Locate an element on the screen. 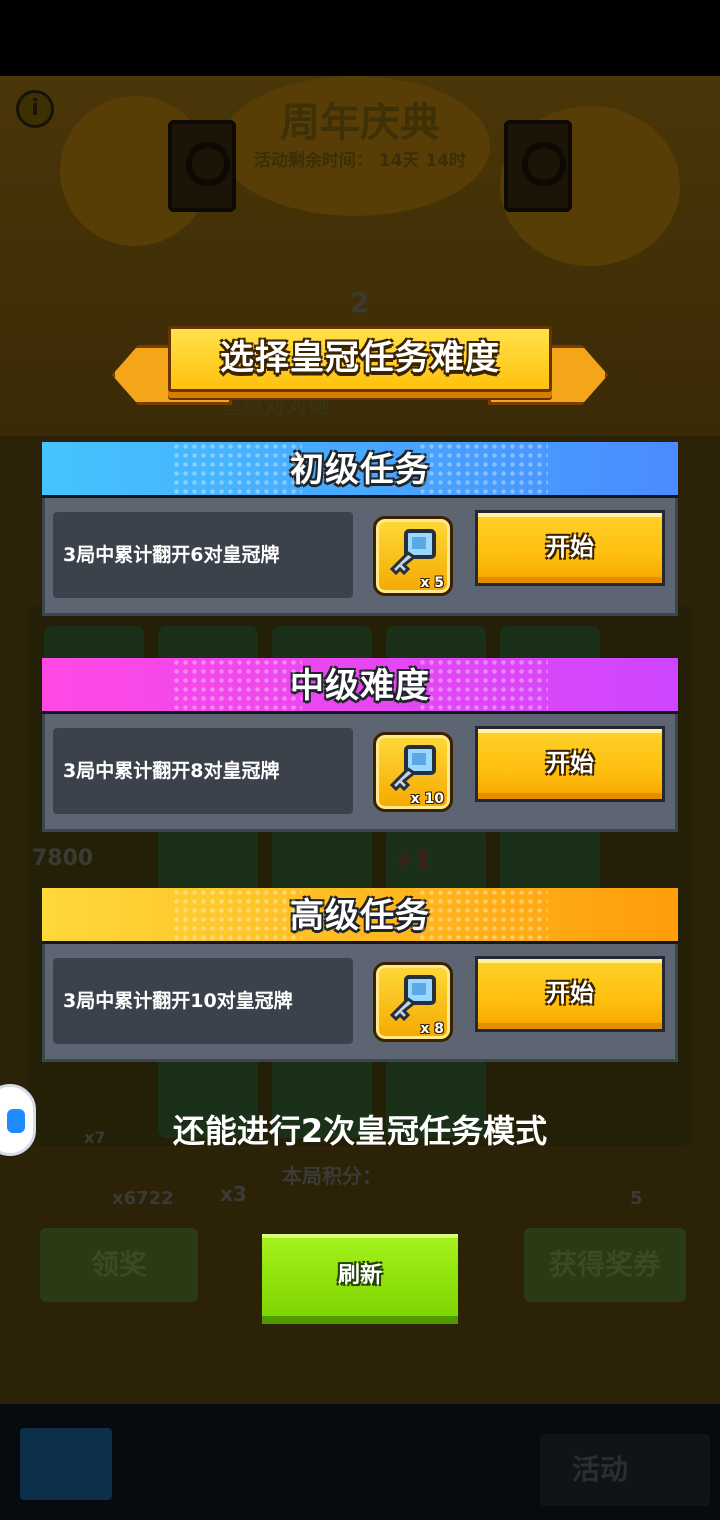 The width and height of the screenshot is (720, 1520). task-box: 3局中累计翻开8对皇冠牌 is located at coordinates (203, 771).